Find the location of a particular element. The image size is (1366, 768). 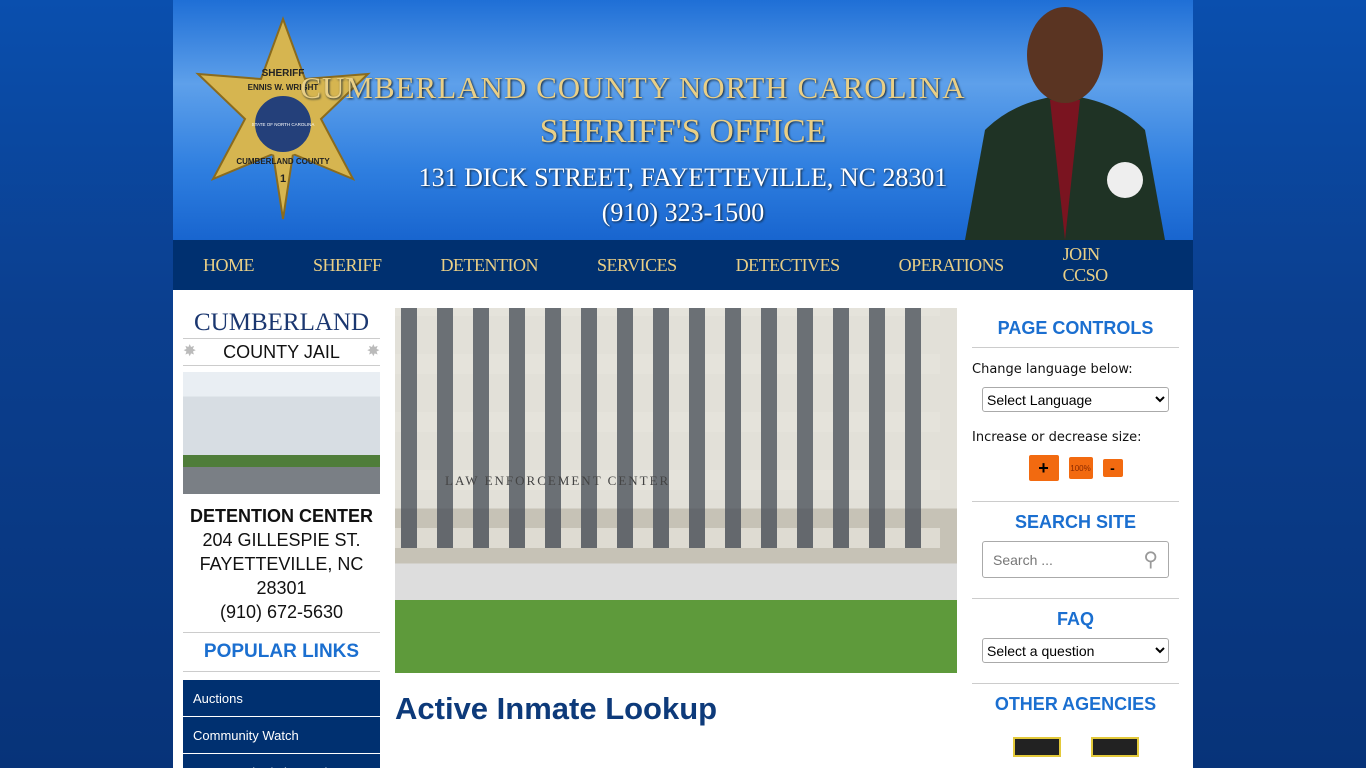

city: FAYETTEVILLE, NC is located at coordinates (281, 564).